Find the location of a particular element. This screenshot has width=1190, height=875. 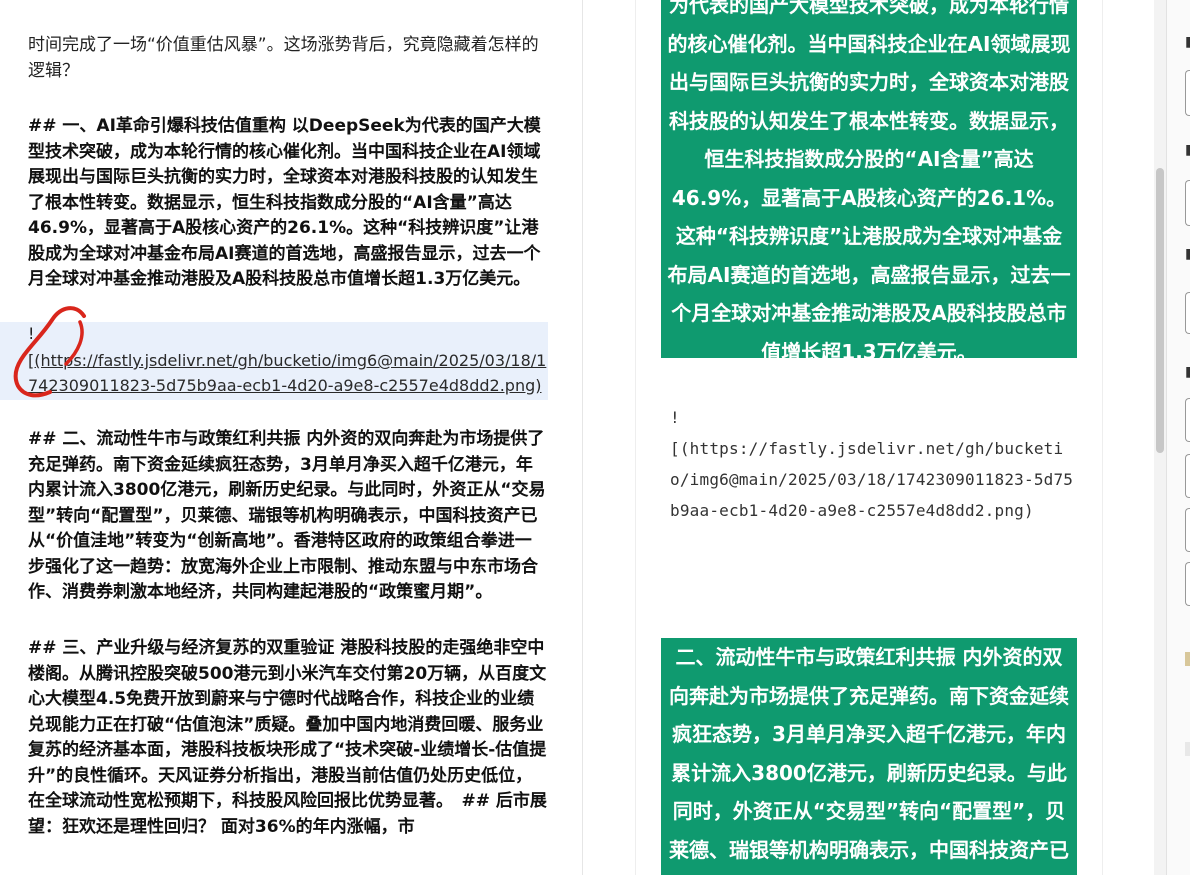

red-hand-drawn-circle-icon is located at coordinates (49, 352).